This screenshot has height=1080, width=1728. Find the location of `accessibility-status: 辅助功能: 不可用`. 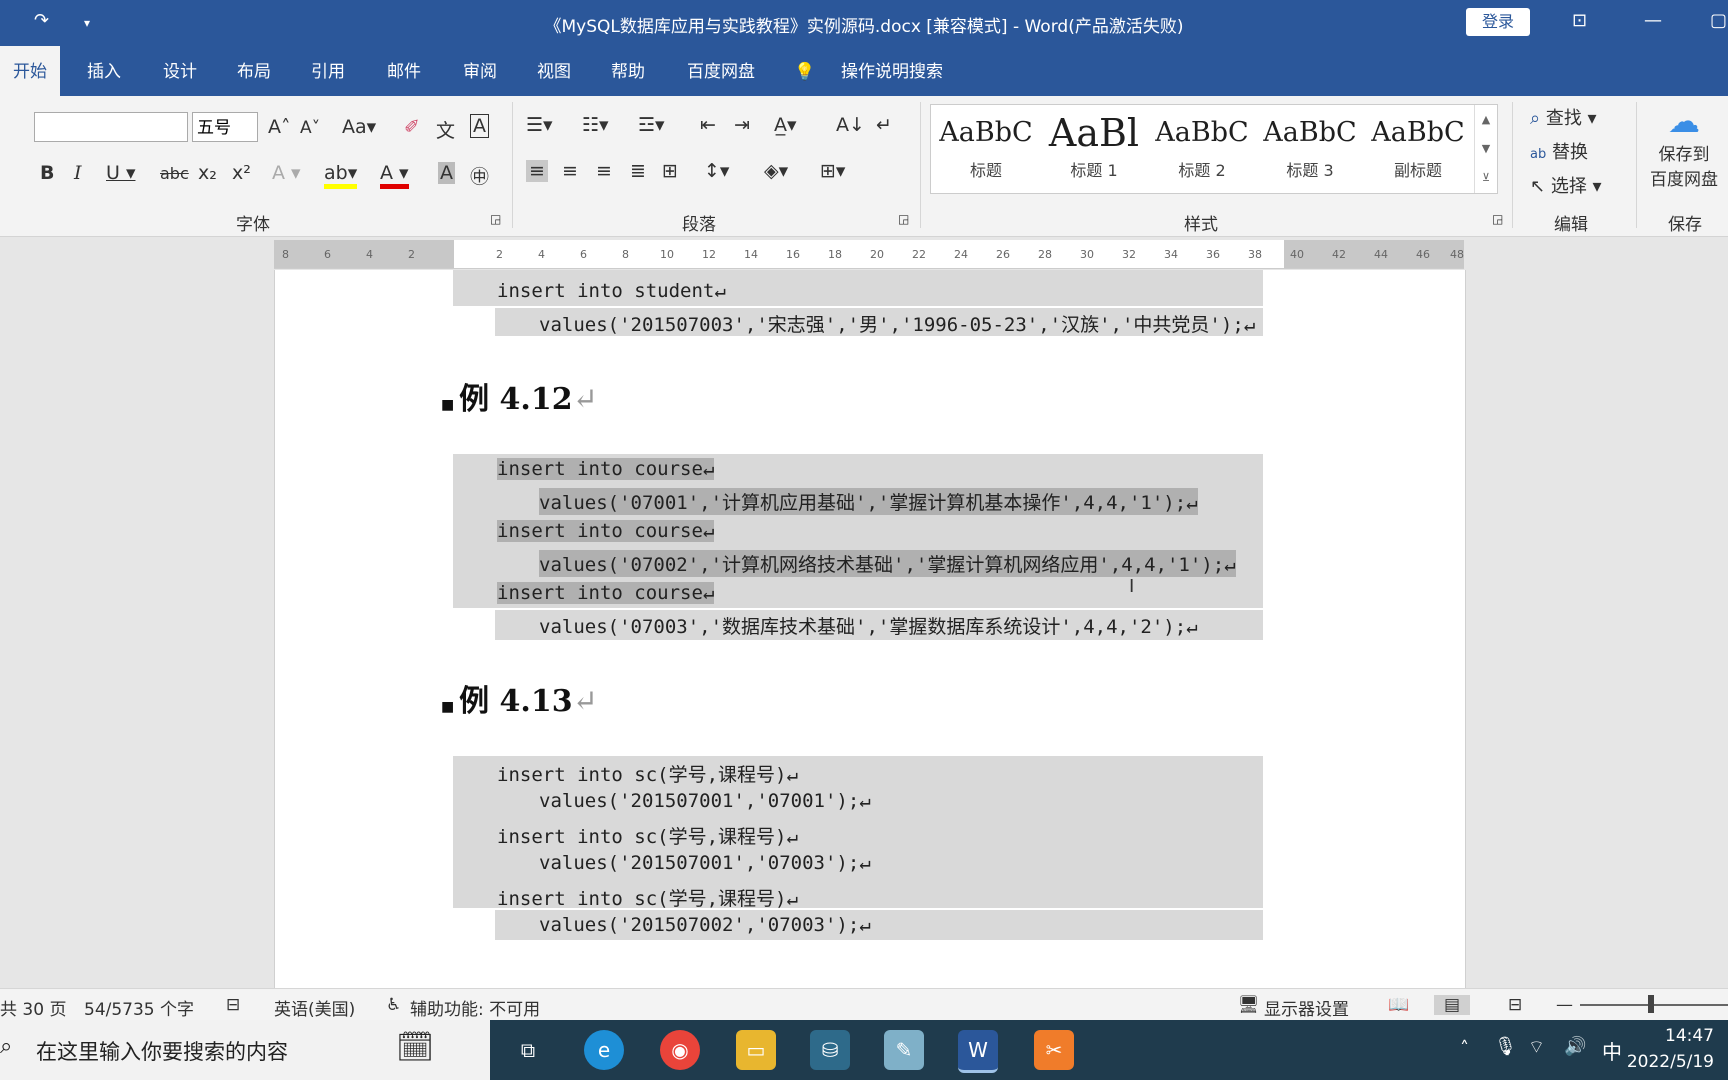

accessibility-status: 辅助功能: 不可用 is located at coordinates (475, 1007).